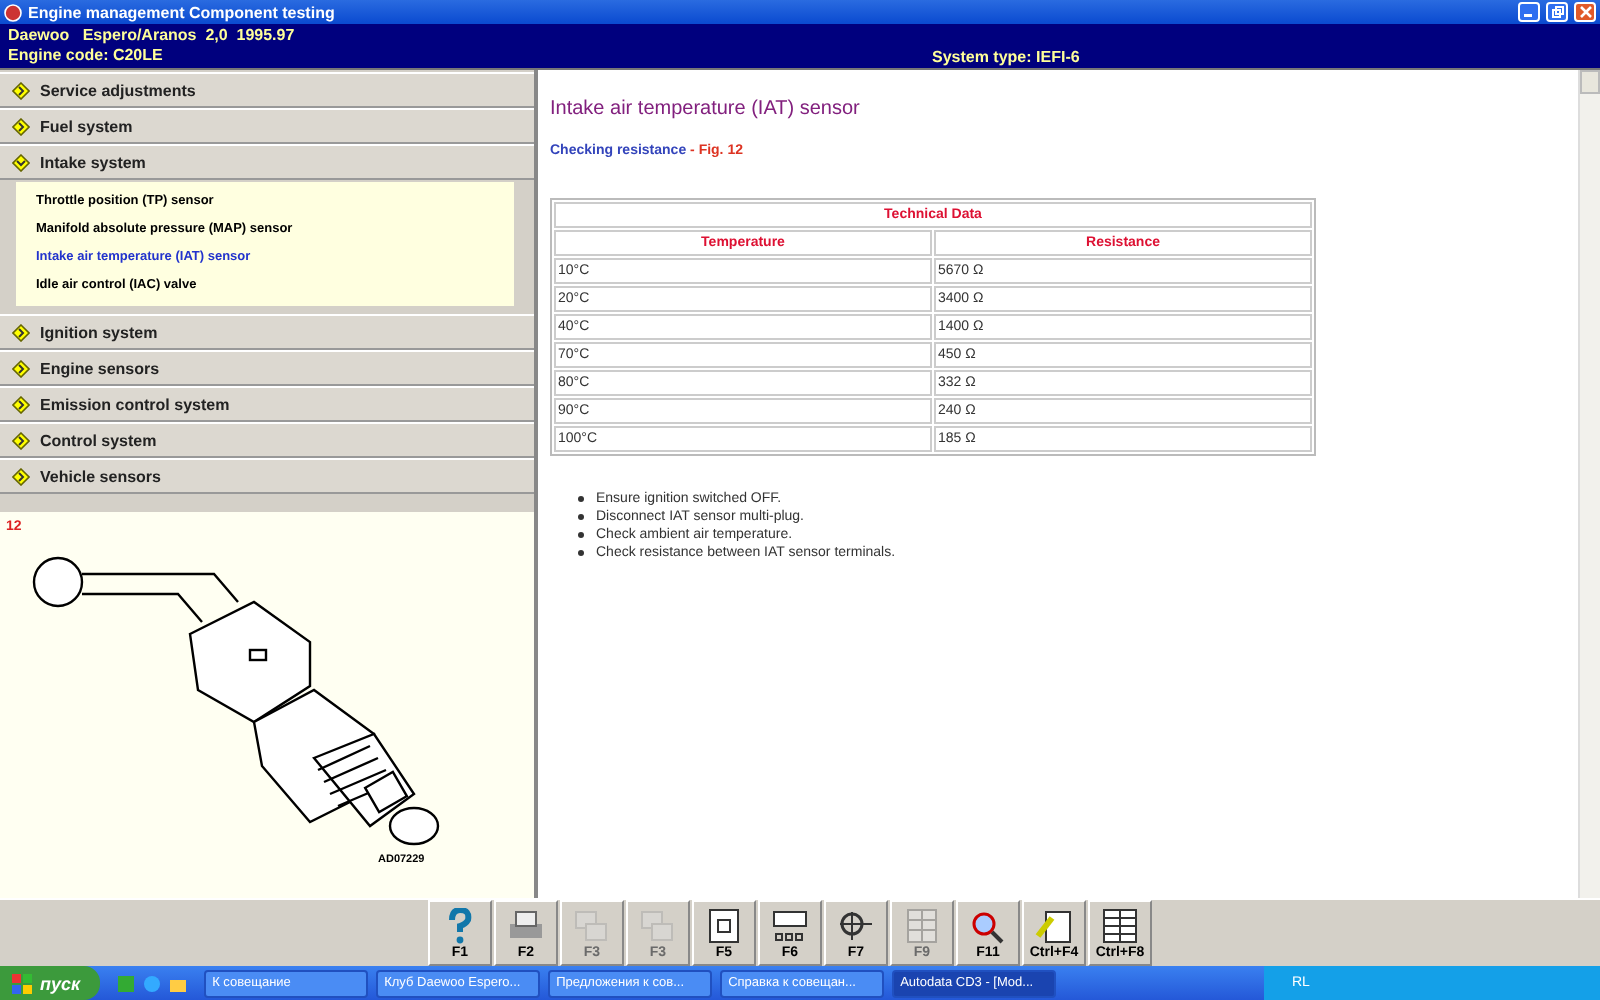 Image resolution: width=1600 pixels, height=1000 pixels. I want to click on content-title: Intake air temperature (IAT) sensor, so click(706, 109).